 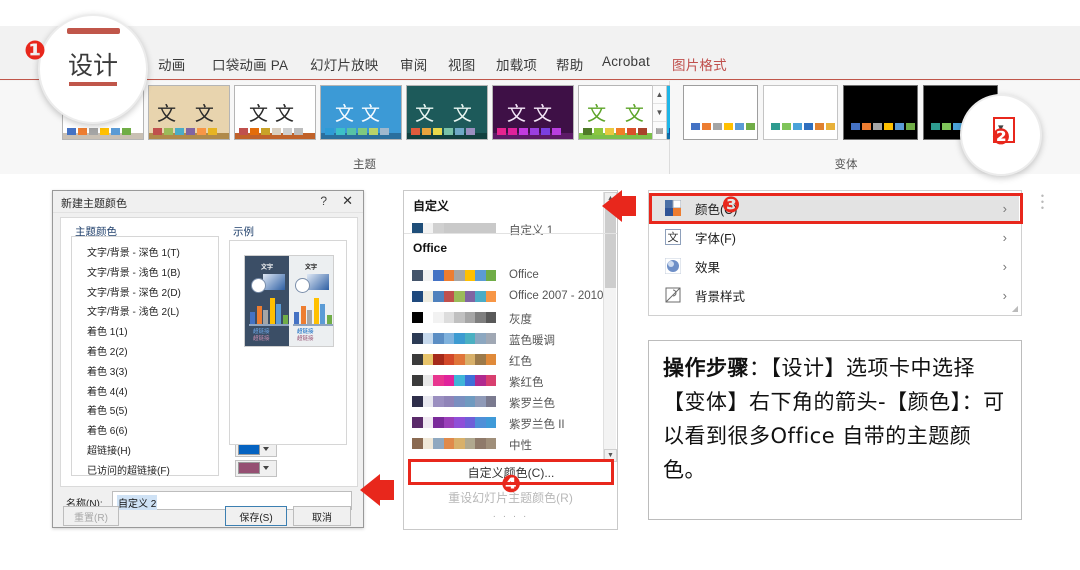 What do you see at coordinates (447, 112) in the screenshot?
I see `theme-thumbnail-4: 文 文` at bounding box center [447, 112].